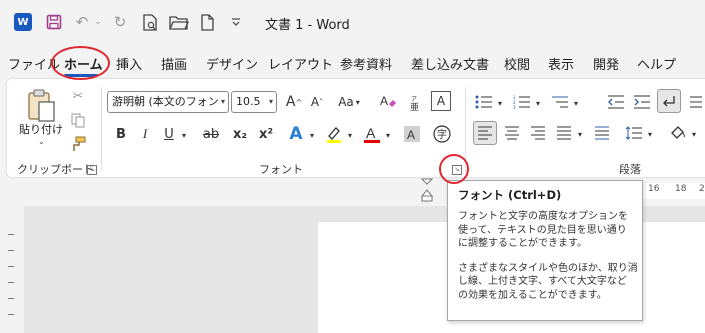 The image size is (705, 333). I want to click on phonetic-guide-icon: ア亜, so click(416, 102).